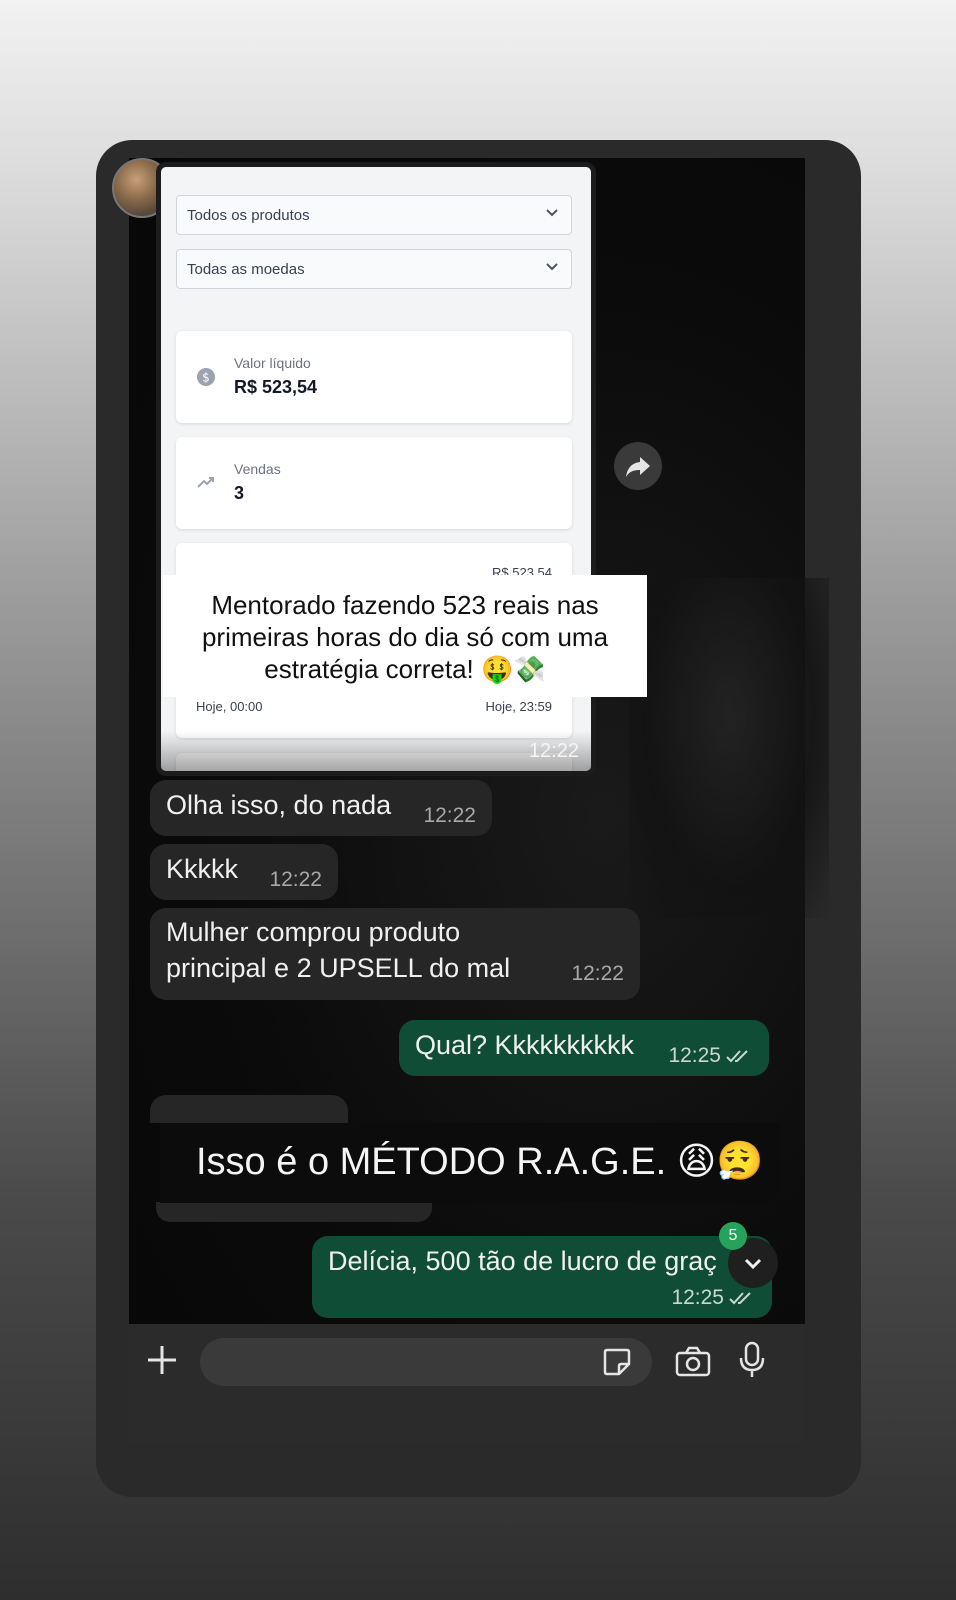 Image resolution: width=956 pixels, height=1600 pixels. What do you see at coordinates (202, 869) in the screenshot?
I see `message-text: Kkkkk` at bounding box center [202, 869].